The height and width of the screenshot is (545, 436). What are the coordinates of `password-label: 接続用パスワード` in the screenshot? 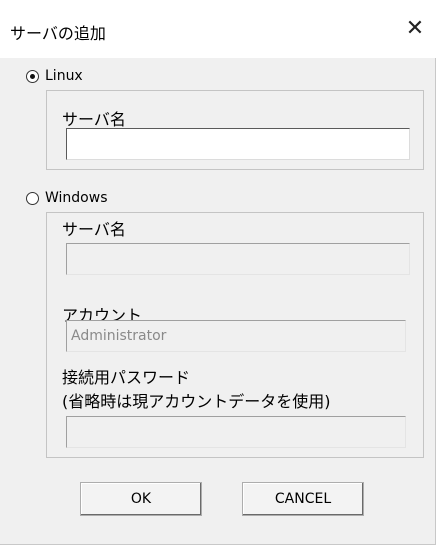 It's located at (126, 377).